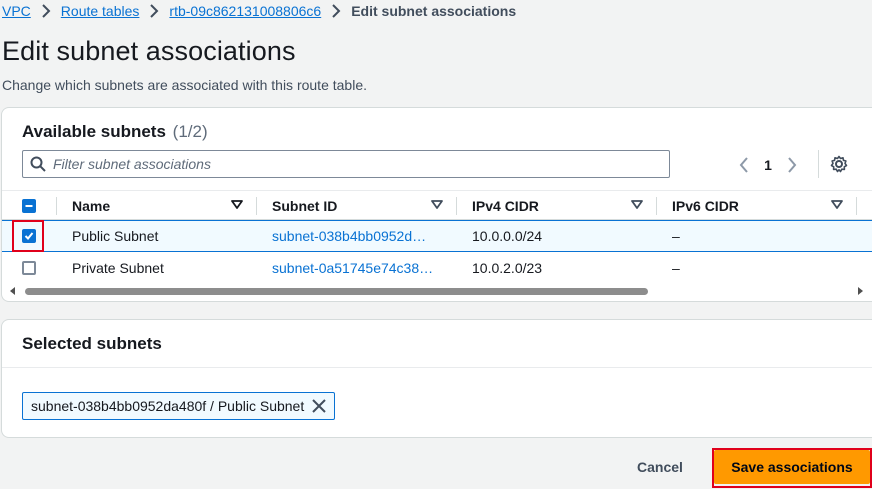  Describe the element at coordinates (13, 291) in the screenshot. I see `scroll-left-icon` at that location.